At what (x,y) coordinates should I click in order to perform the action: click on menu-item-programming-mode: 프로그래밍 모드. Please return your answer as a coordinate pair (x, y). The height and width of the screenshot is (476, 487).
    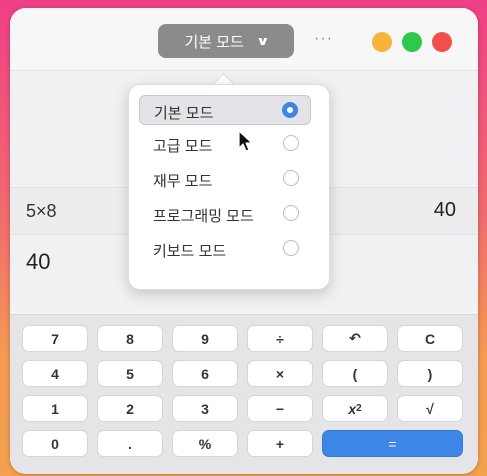
    Looking at the image, I should click on (225, 214).